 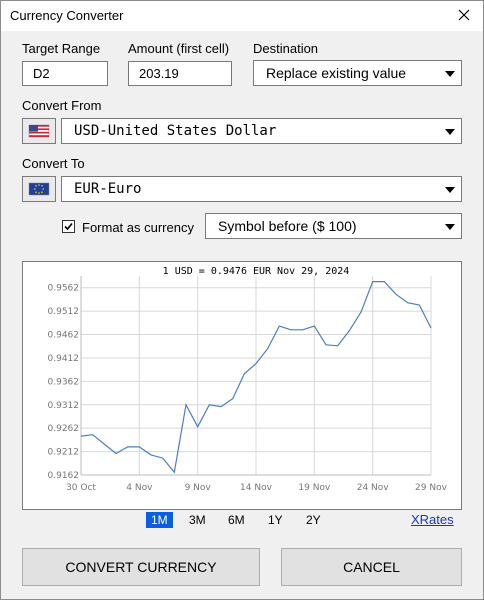 I want to click on convert-to-select: EUR-Euro, so click(x=261, y=189).